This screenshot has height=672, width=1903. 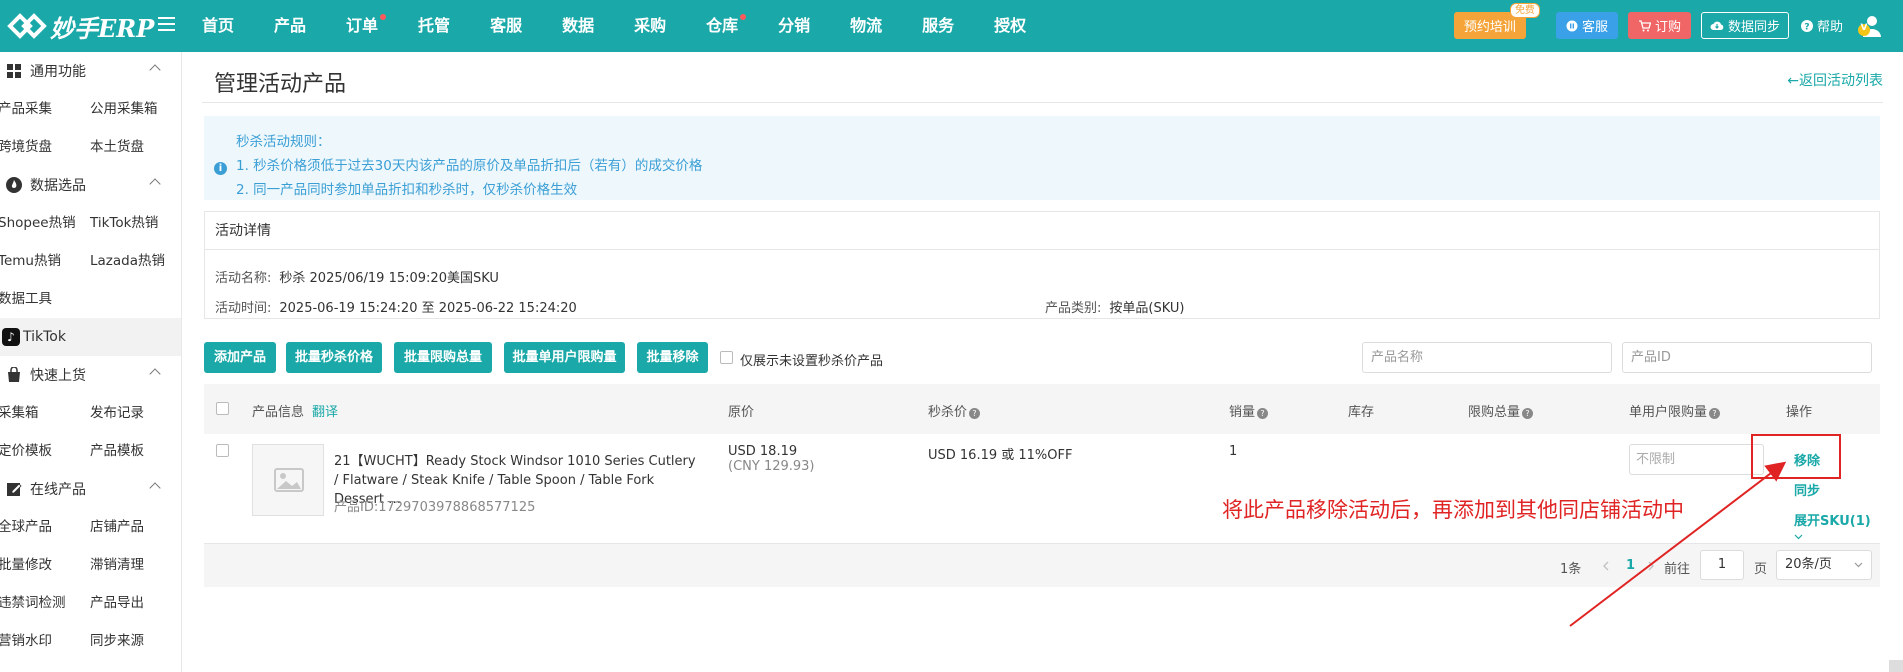 I want to click on expand-sku-link: 展开SKU(1), so click(x=1837, y=527).